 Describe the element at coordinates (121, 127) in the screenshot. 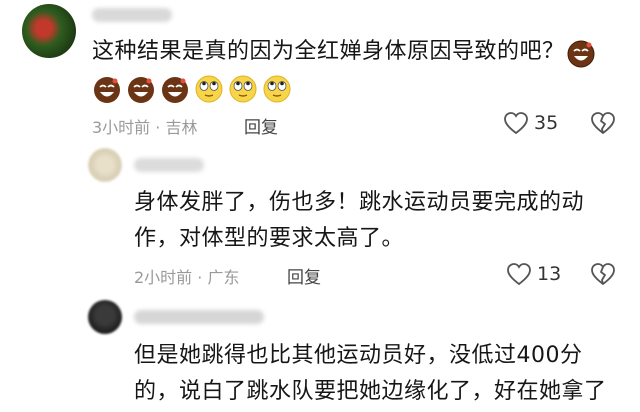

I see `comment-time: 3小时前` at that location.